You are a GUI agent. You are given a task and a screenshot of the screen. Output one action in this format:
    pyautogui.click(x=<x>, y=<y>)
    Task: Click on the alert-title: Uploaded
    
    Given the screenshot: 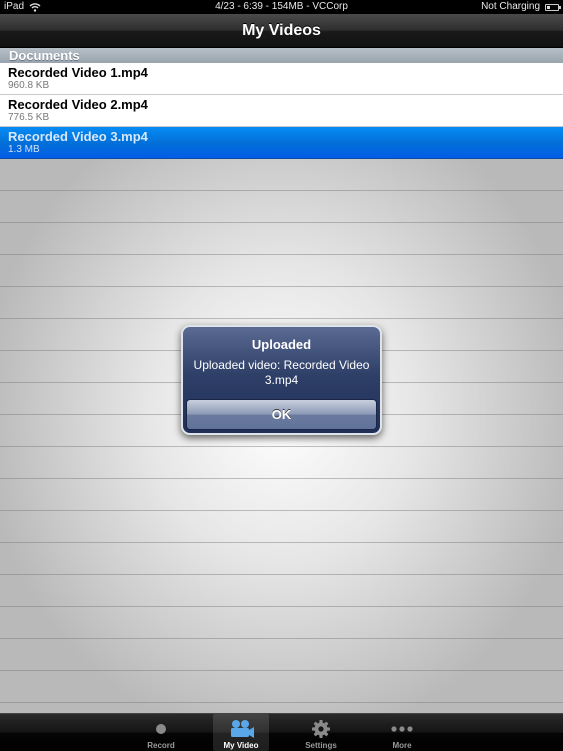 What is the action you would take?
    pyautogui.click(x=281, y=344)
    